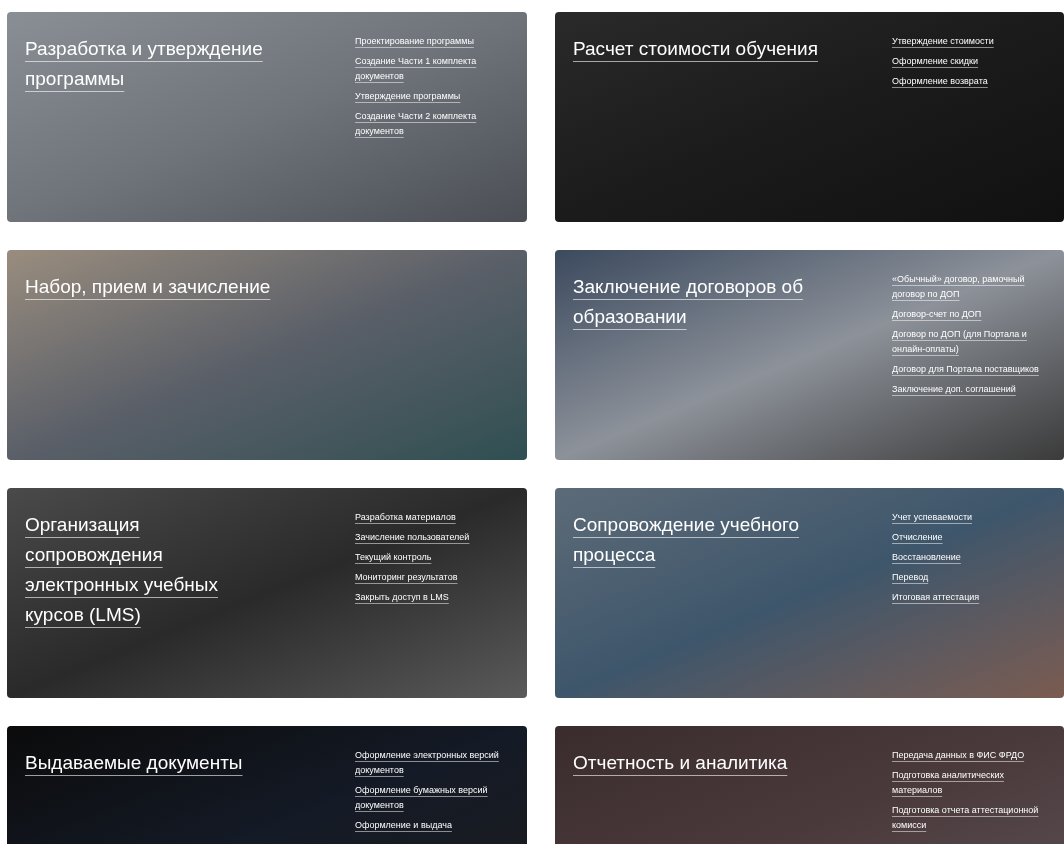 The image size is (1064, 844). Describe the element at coordinates (973, 389) in the screenshot. I see `card-link: Заключение доп. соглашений` at that location.